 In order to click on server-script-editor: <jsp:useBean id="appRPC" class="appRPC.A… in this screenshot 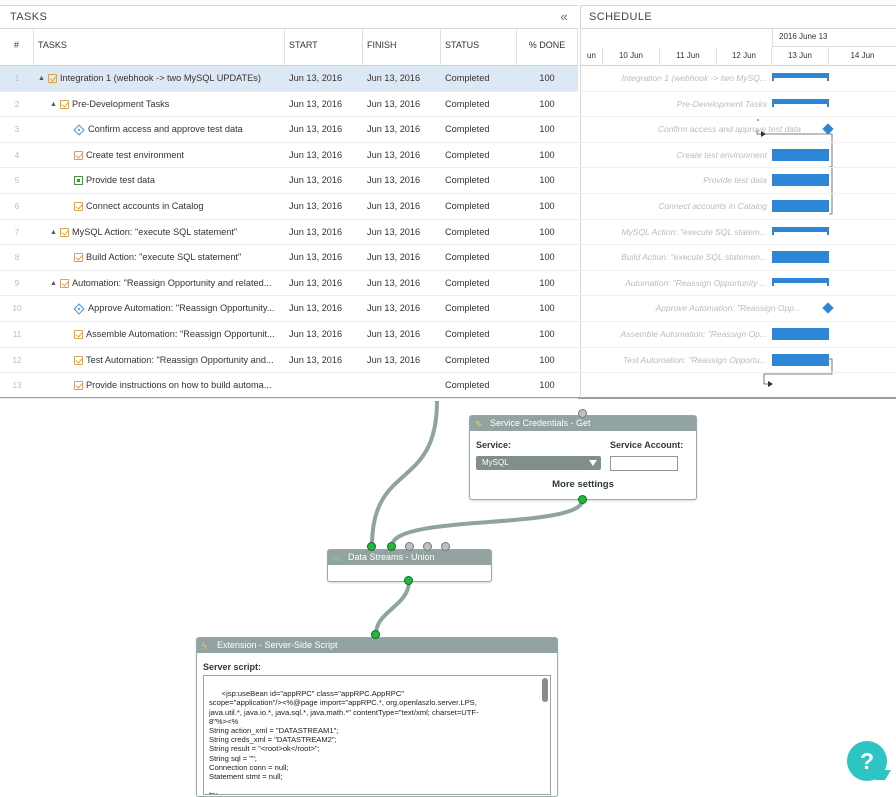, I will do `click(377, 735)`.